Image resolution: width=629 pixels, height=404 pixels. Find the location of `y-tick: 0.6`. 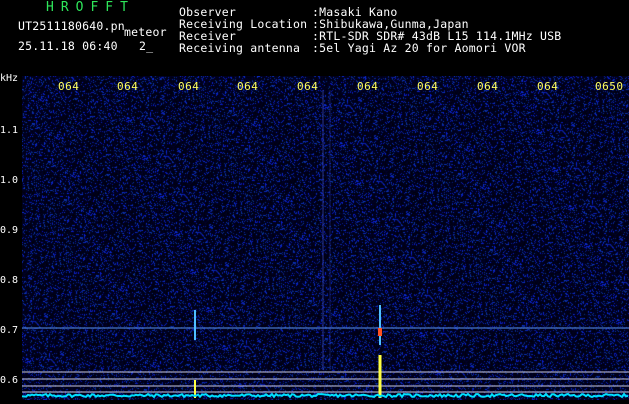

y-tick: 0.6 is located at coordinates (9, 380).